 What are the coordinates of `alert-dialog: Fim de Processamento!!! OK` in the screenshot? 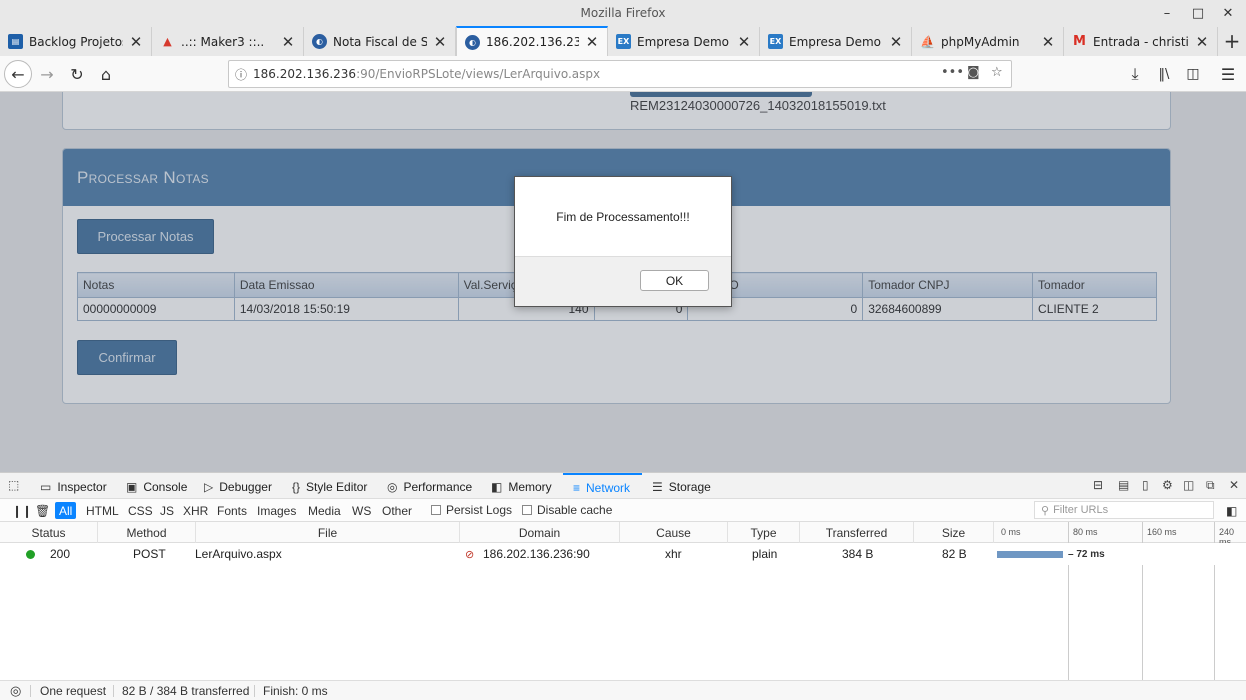 It's located at (623, 241).